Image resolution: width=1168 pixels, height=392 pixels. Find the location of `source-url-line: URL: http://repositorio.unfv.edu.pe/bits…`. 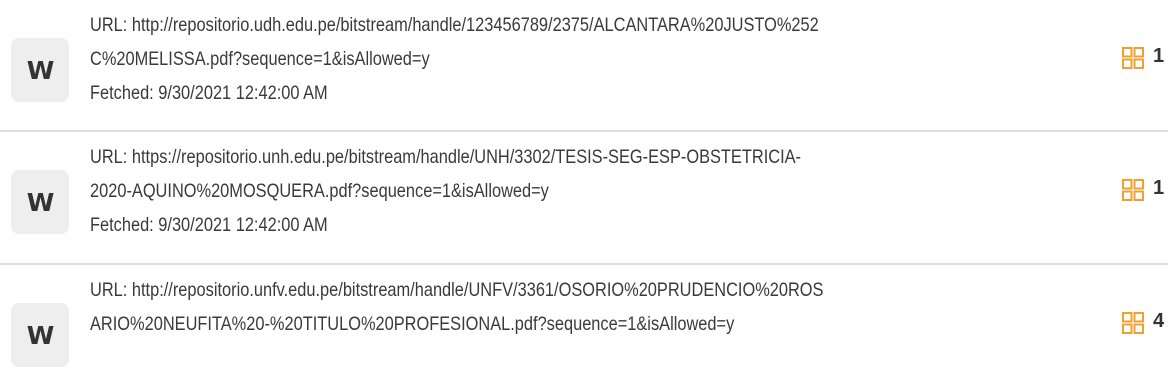

source-url-line: URL: http://repositorio.unfv.edu.pe/bits… is located at coordinates (510, 290).